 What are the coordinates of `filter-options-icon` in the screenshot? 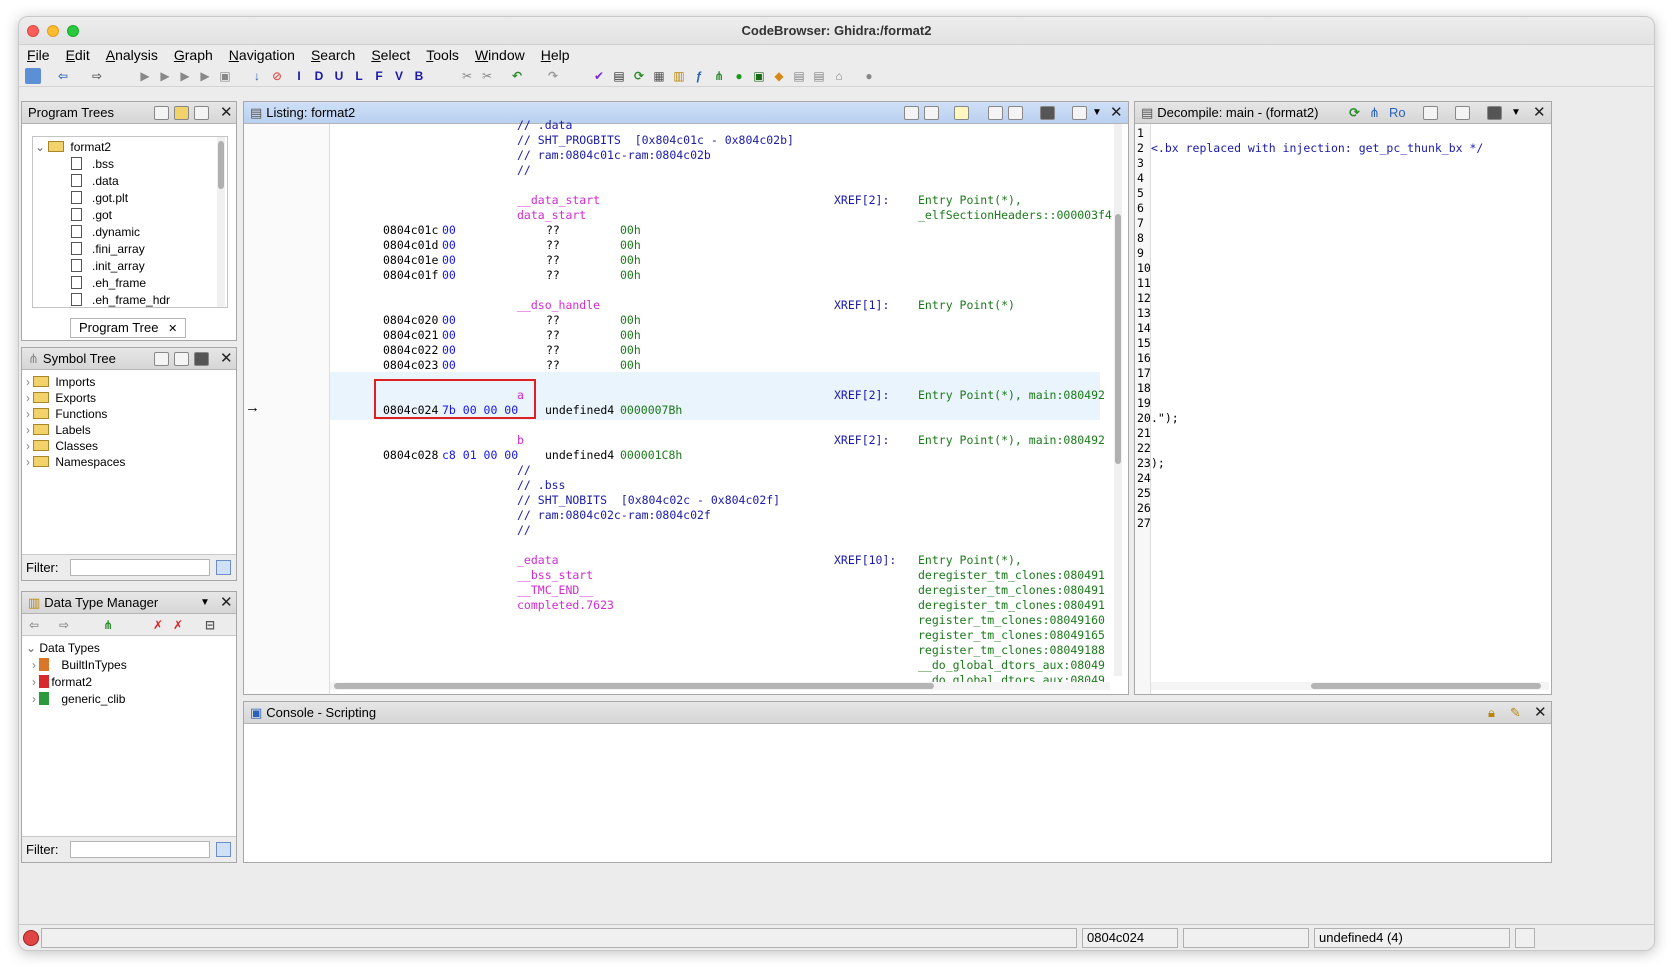 It's located at (223, 849).